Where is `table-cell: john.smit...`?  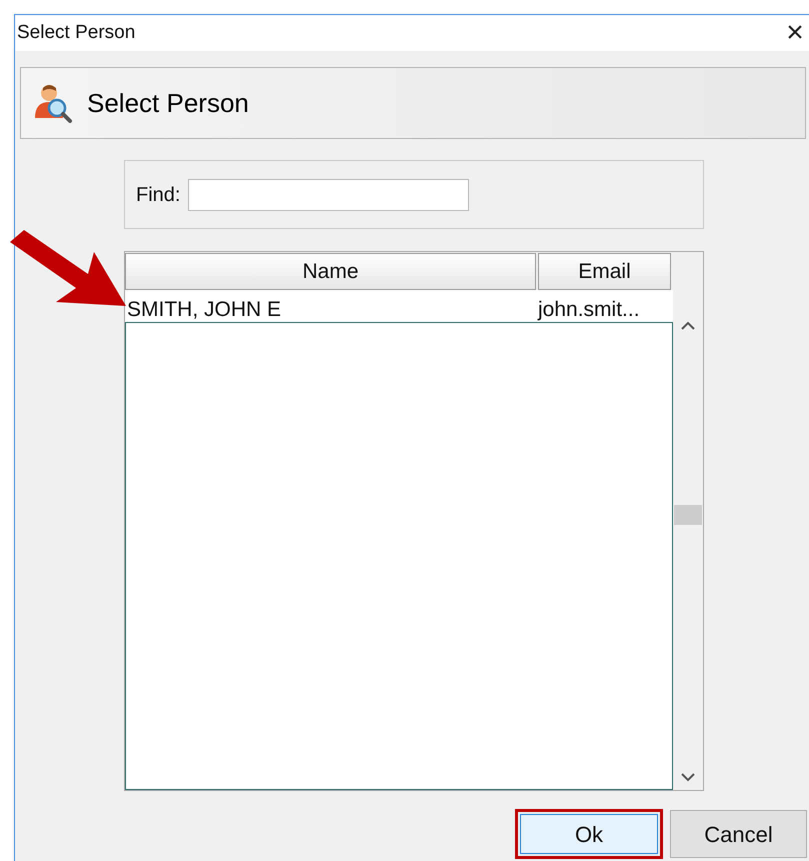
table-cell: john.smit... is located at coordinates (588, 310).